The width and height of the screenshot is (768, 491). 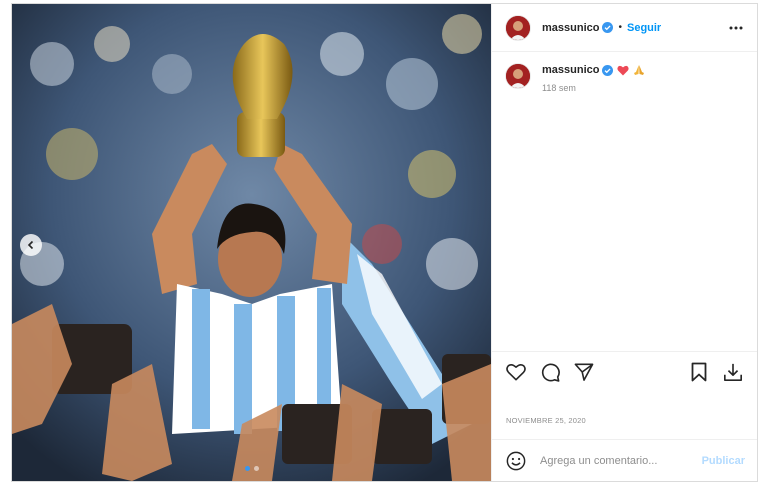 What do you see at coordinates (584, 372) in the screenshot?
I see `share-icon` at bounding box center [584, 372].